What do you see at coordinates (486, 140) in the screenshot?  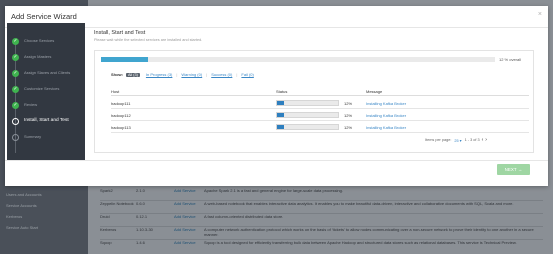 I see `next-page-icon: ›` at bounding box center [486, 140].